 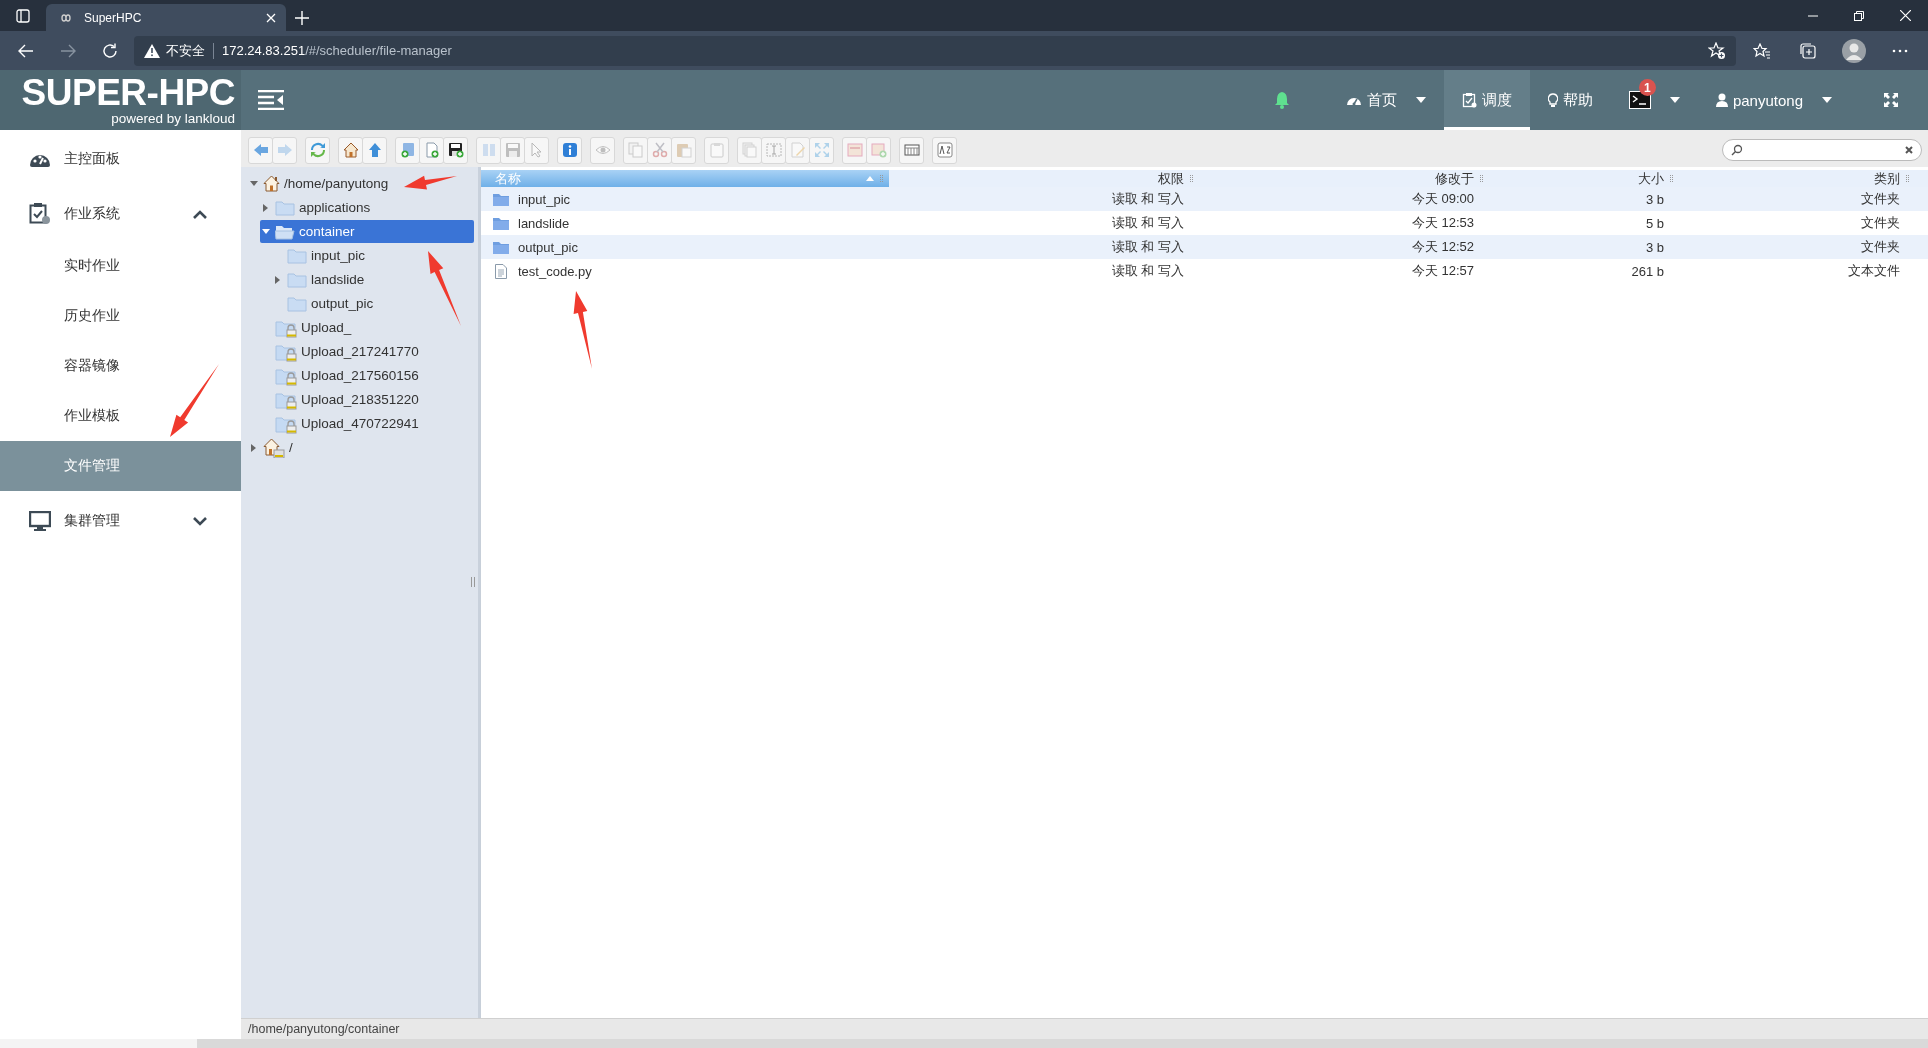 I want to click on column-header: 大小, so click(x=1584, y=178).